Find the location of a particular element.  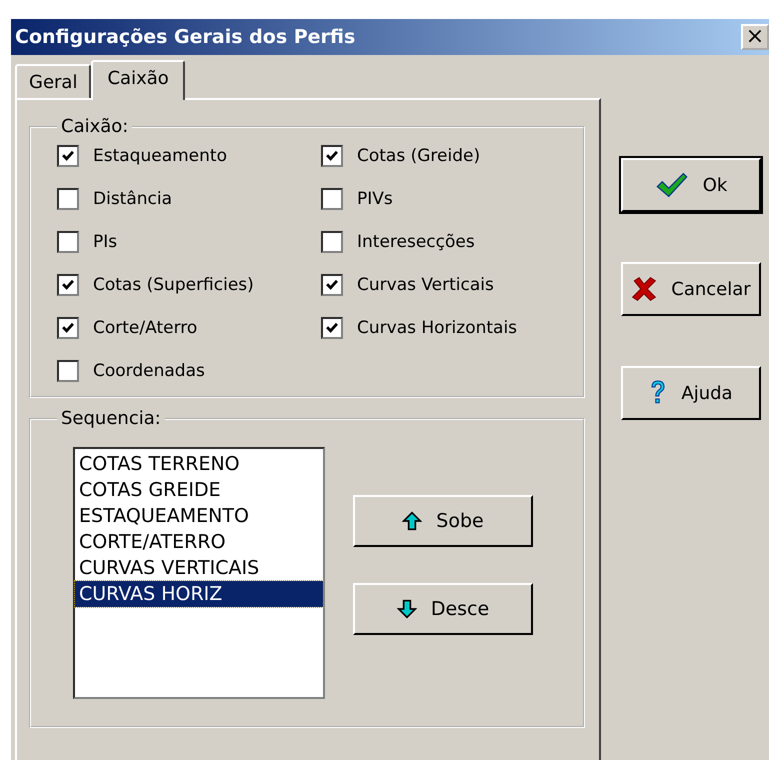

check-icon is located at coordinates (671, 185).